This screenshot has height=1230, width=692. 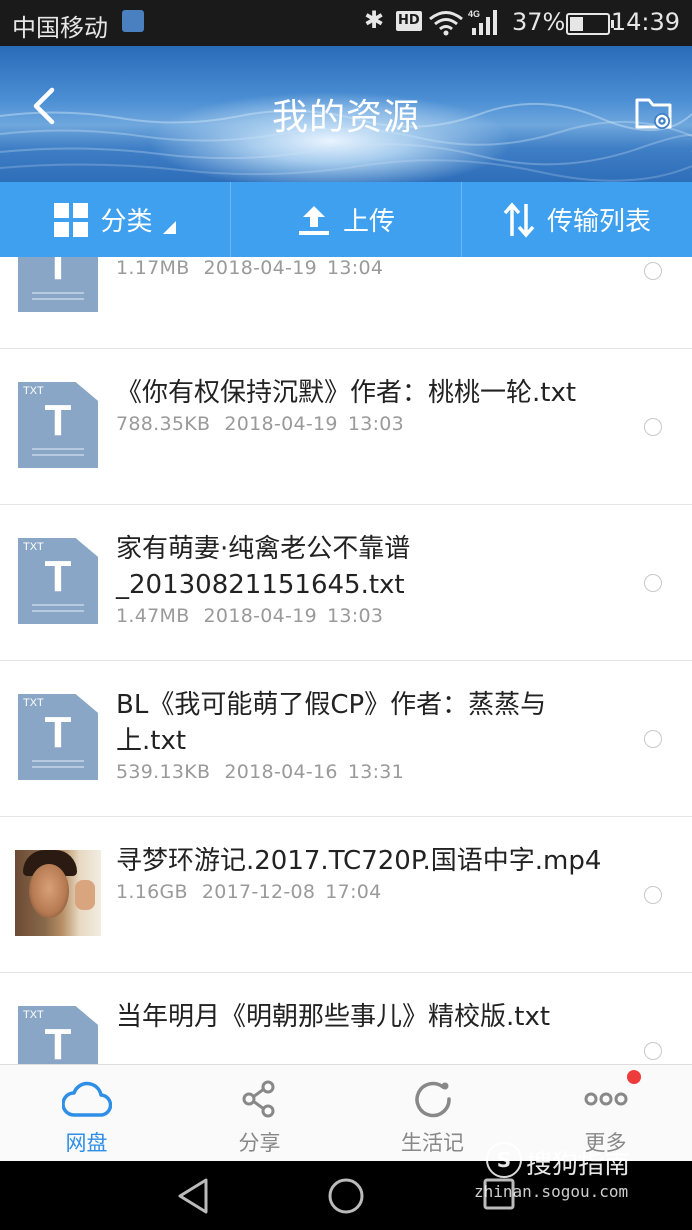 What do you see at coordinates (634, 1077) in the screenshot?
I see `notification-badge` at bounding box center [634, 1077].